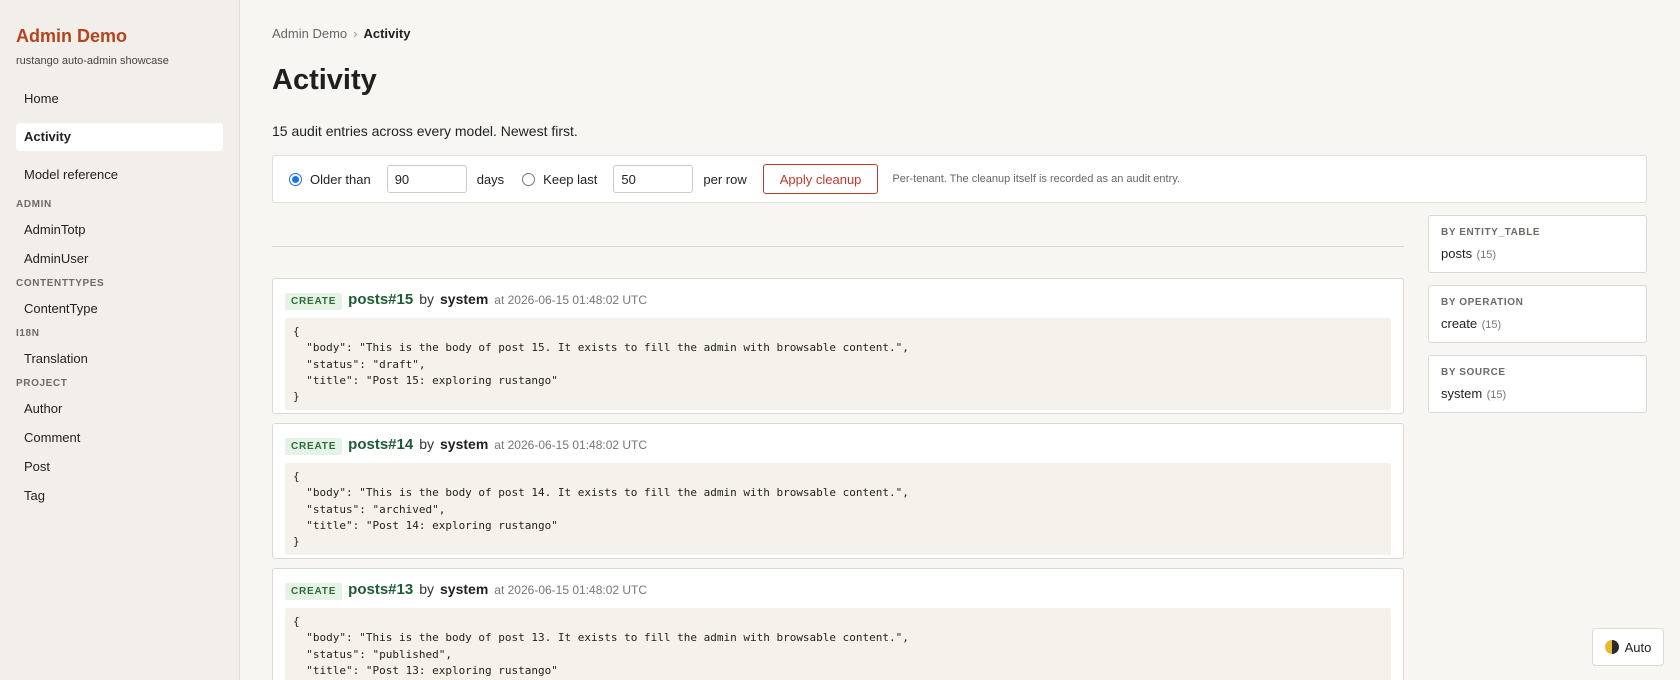 This screenshot has height=680, width=1680. Describe the element at coordinates (34, 204) in the screenshot. I see `sidebar-section-admin: ADMIN` at that location.